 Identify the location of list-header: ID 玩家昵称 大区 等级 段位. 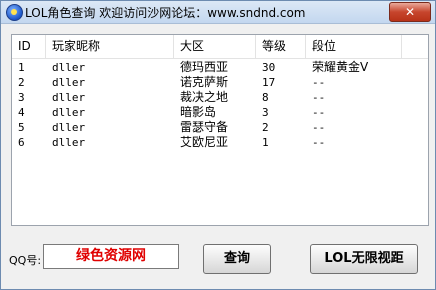
(220, 47).